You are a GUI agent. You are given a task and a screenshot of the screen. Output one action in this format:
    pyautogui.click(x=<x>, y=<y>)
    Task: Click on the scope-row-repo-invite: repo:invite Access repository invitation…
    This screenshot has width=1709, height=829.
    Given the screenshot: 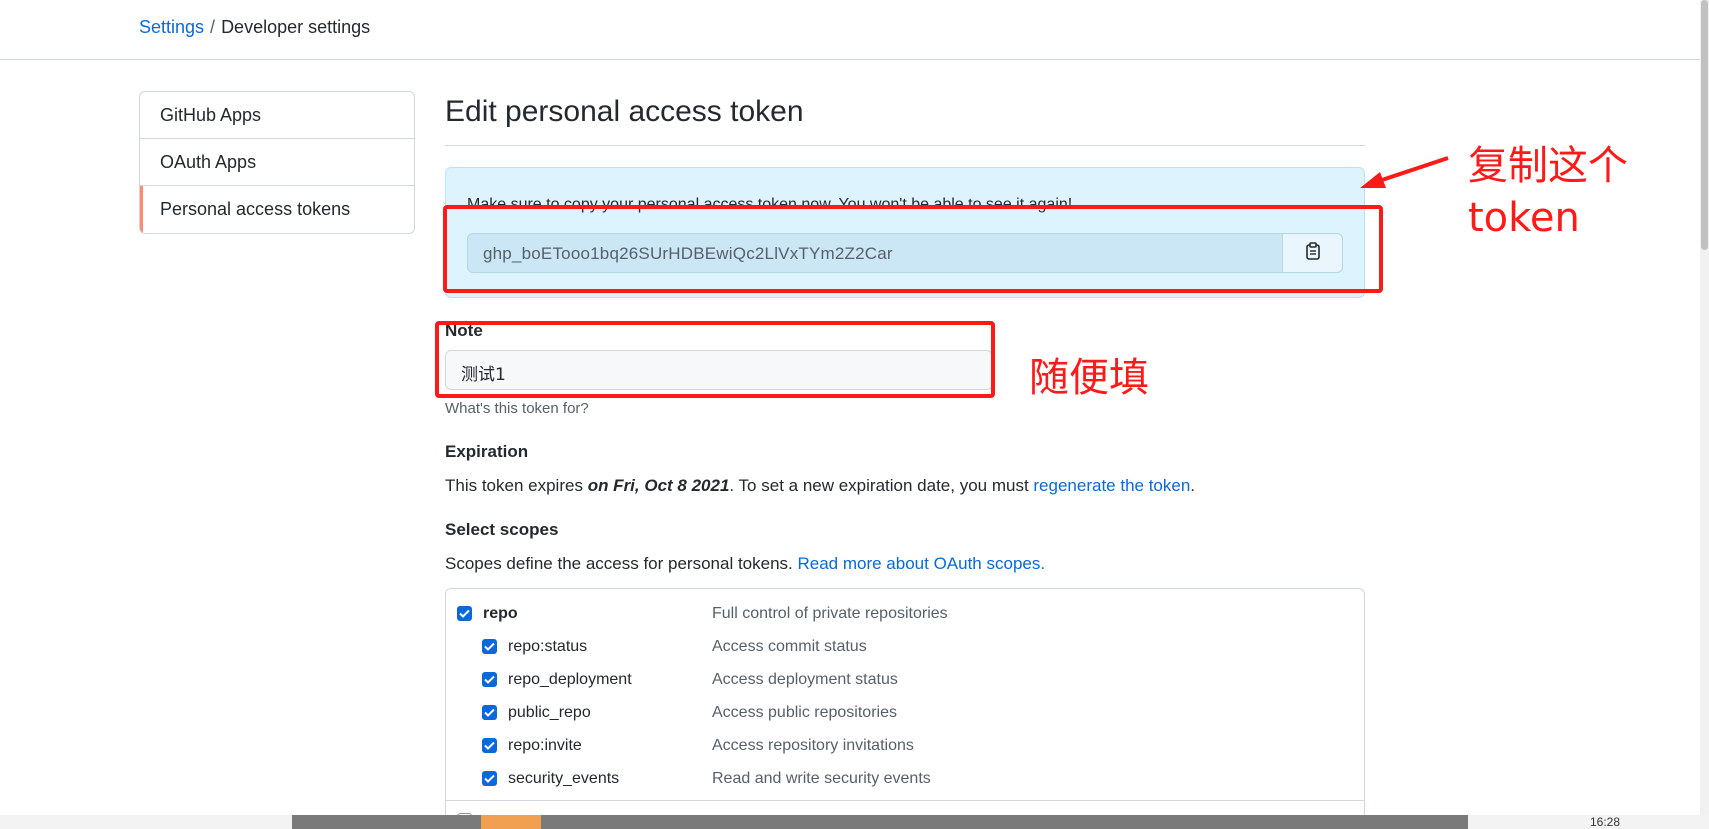 What is the action you would take?
    pyautogui.click(x=905, y=752)
    